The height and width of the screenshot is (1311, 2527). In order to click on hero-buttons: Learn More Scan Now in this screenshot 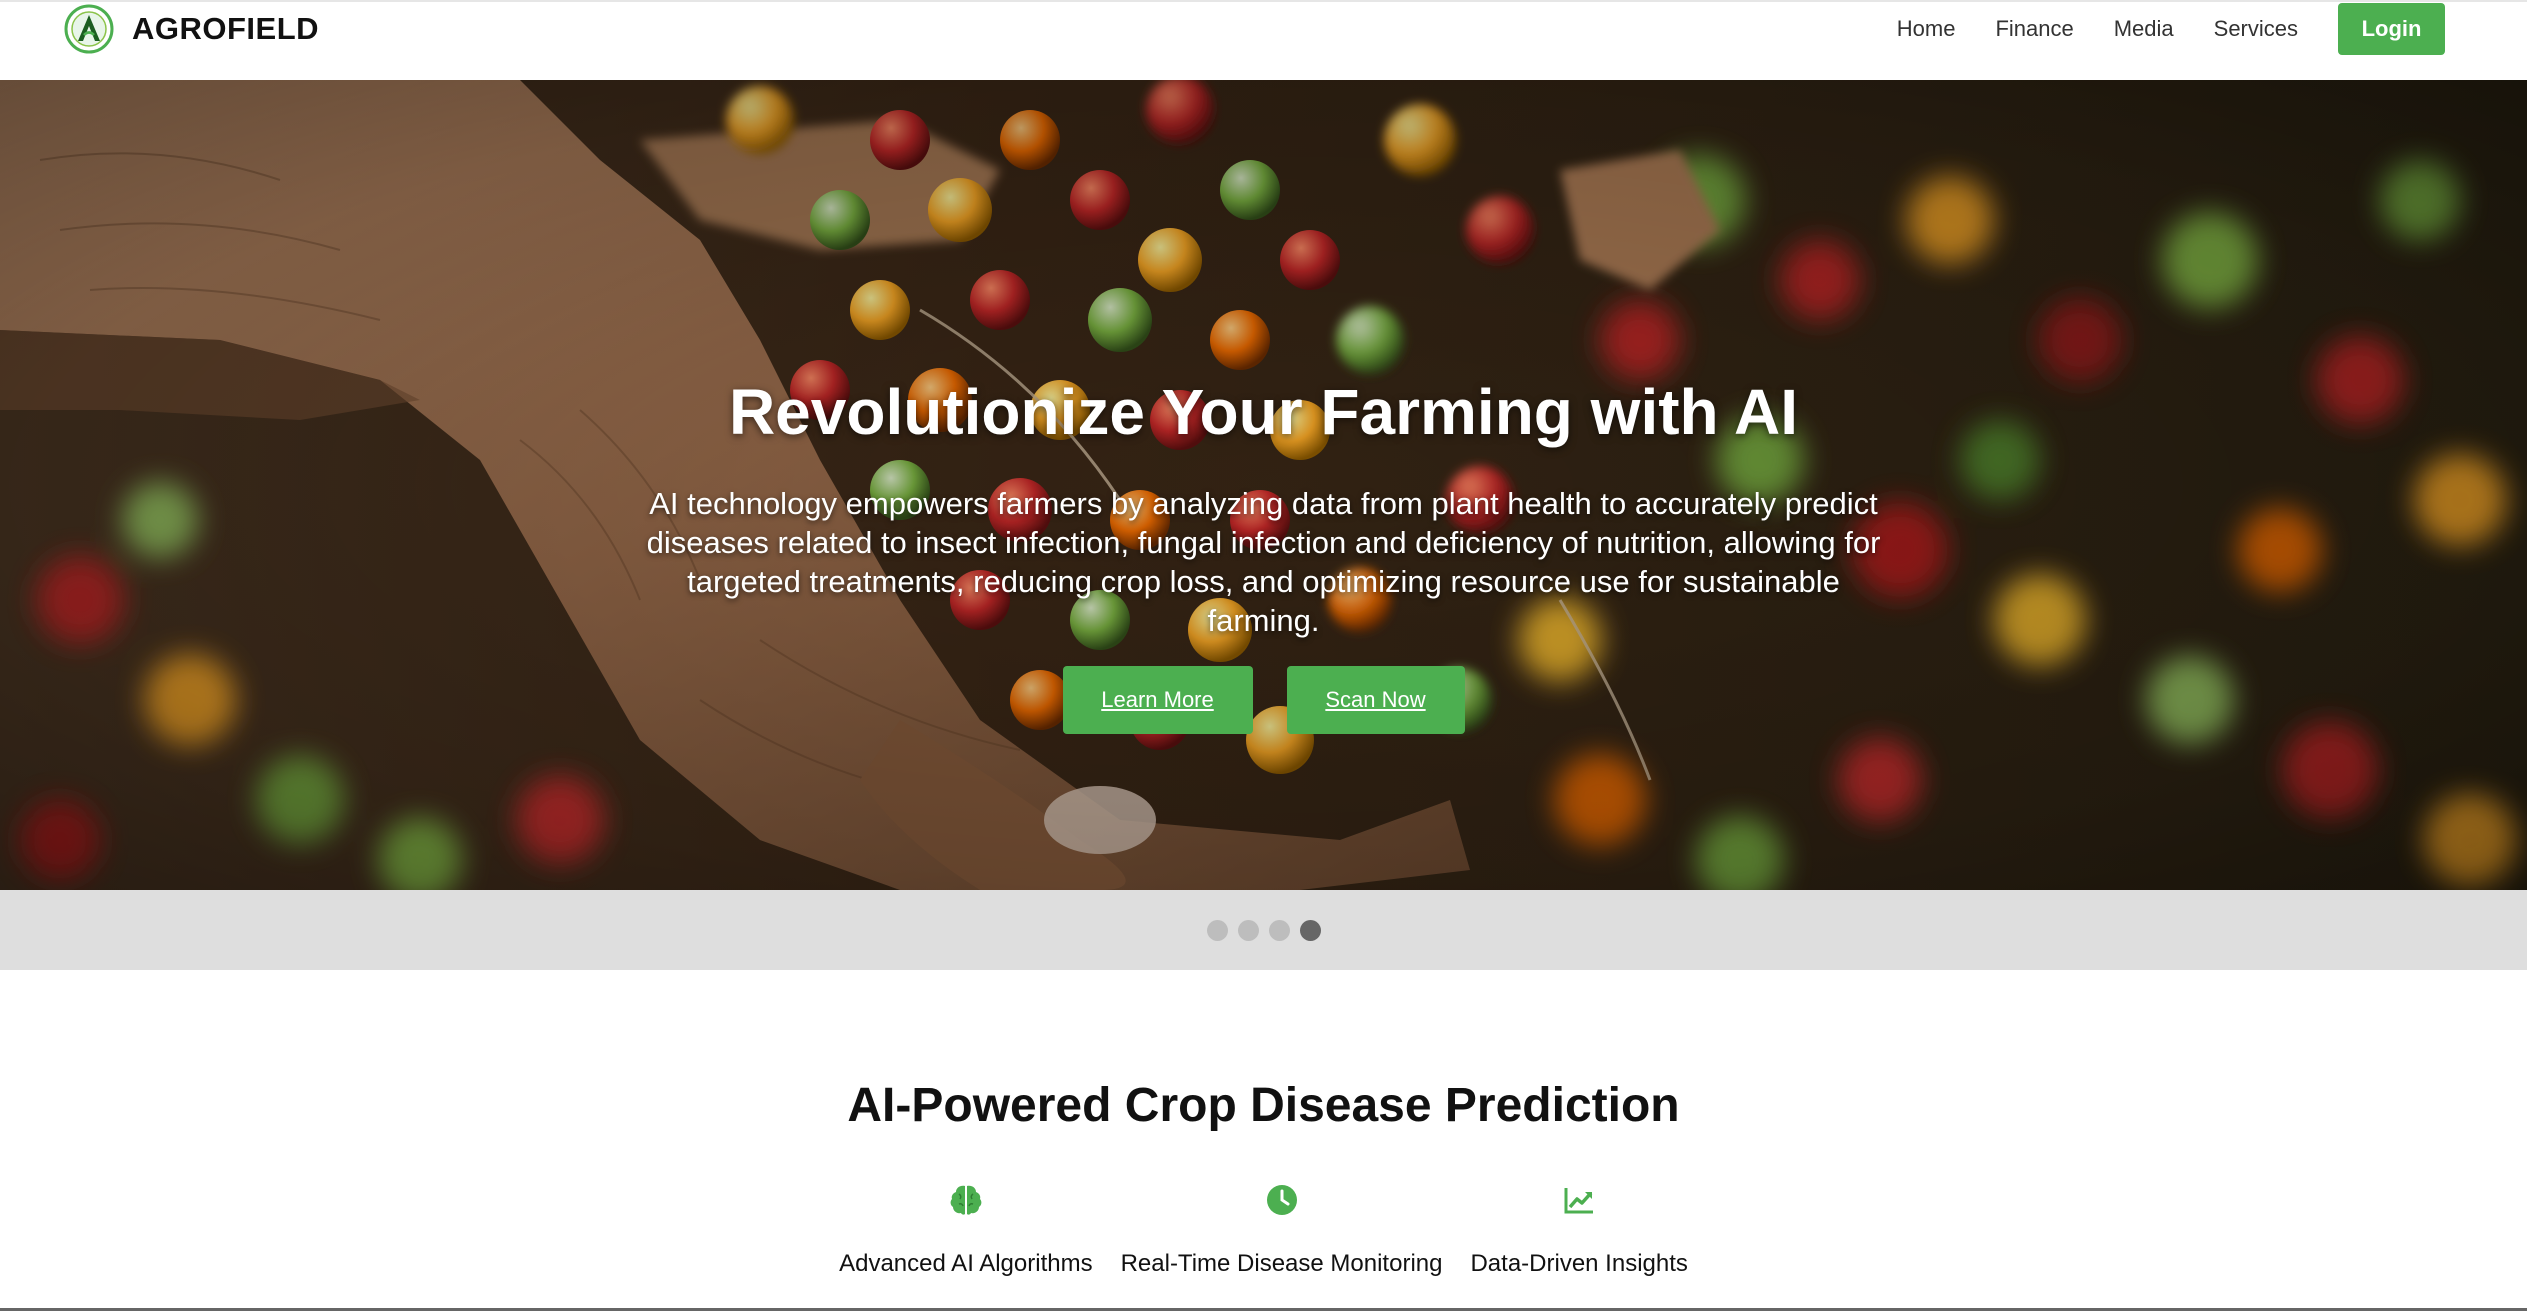, I will do `click(1263, 700)`.